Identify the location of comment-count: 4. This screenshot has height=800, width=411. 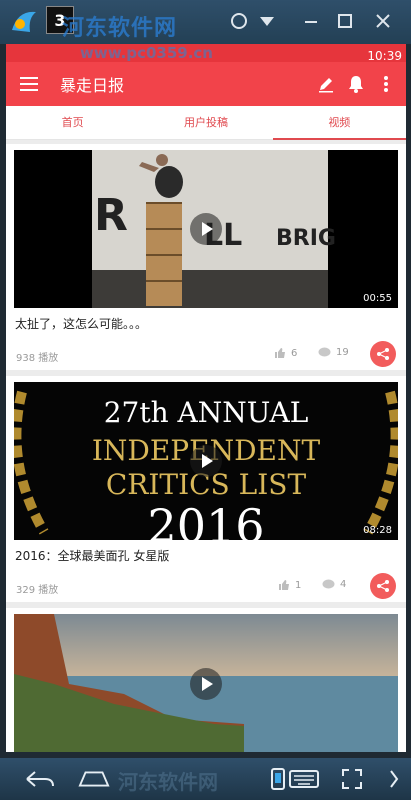
(343, 584).